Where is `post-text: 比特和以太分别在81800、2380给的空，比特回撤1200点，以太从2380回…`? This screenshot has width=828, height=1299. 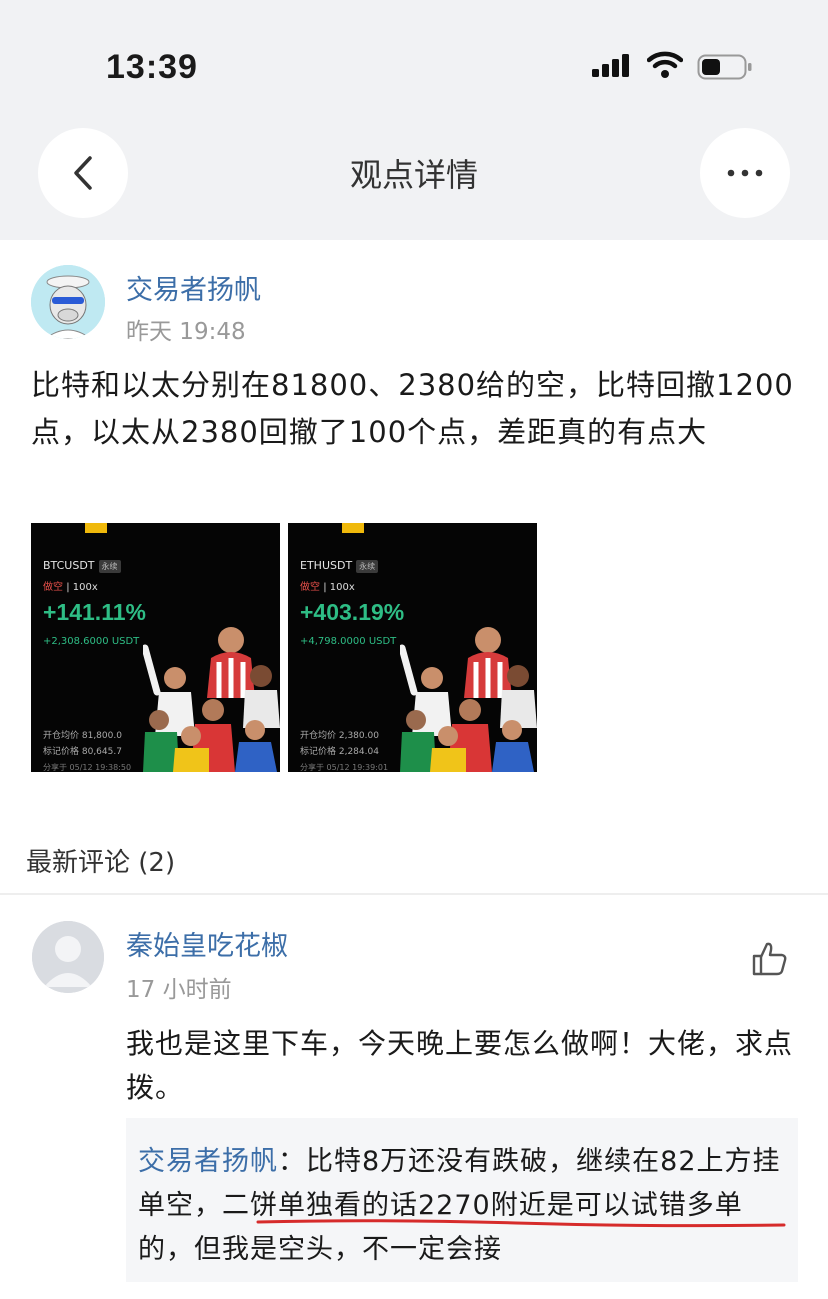 post-text: 比特和以太分别在81800、2380给的空，比特回撤1200点，以太从2380回… is located at coordinates (412, 408).